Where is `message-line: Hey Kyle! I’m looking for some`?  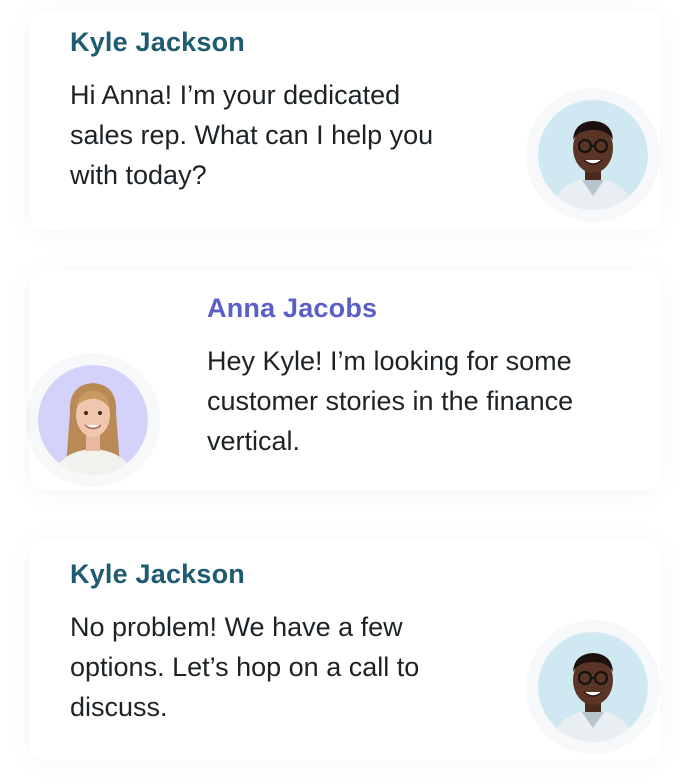 message-line: Hey Kyle! I’m looking for some is located at coordinates (389, 361).